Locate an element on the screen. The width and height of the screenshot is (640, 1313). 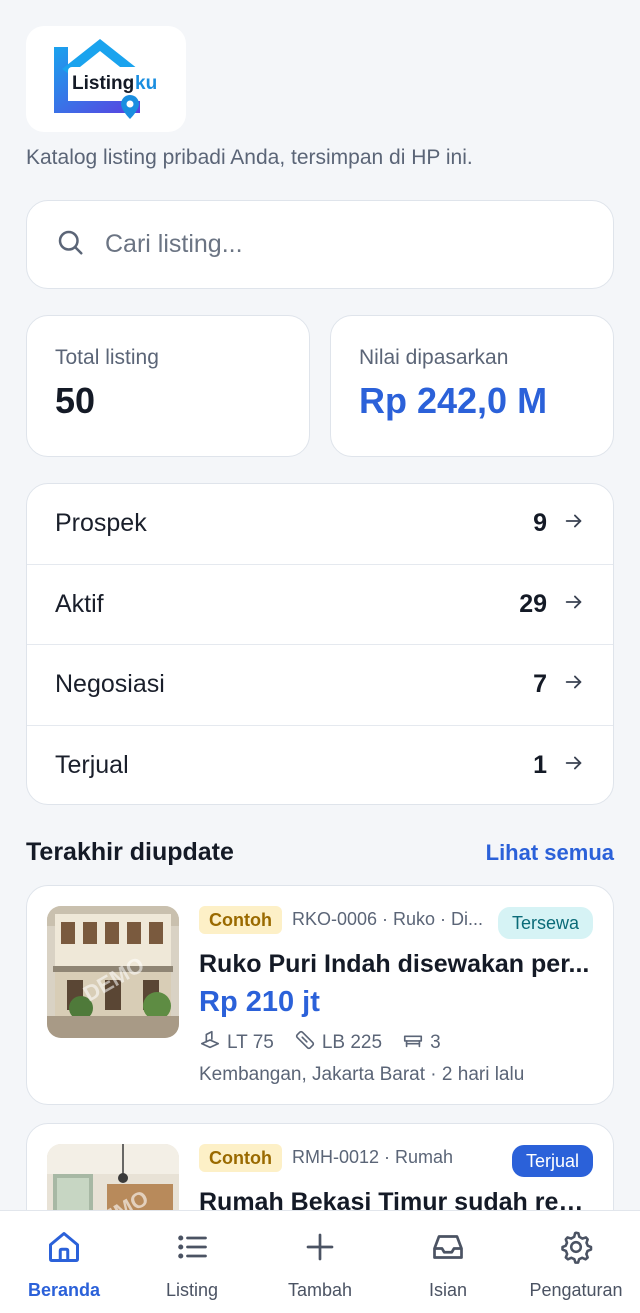
listing-location: Kembangan, Jakarta Barat · 2 hari lalu is located at coordinates (362, 1074).